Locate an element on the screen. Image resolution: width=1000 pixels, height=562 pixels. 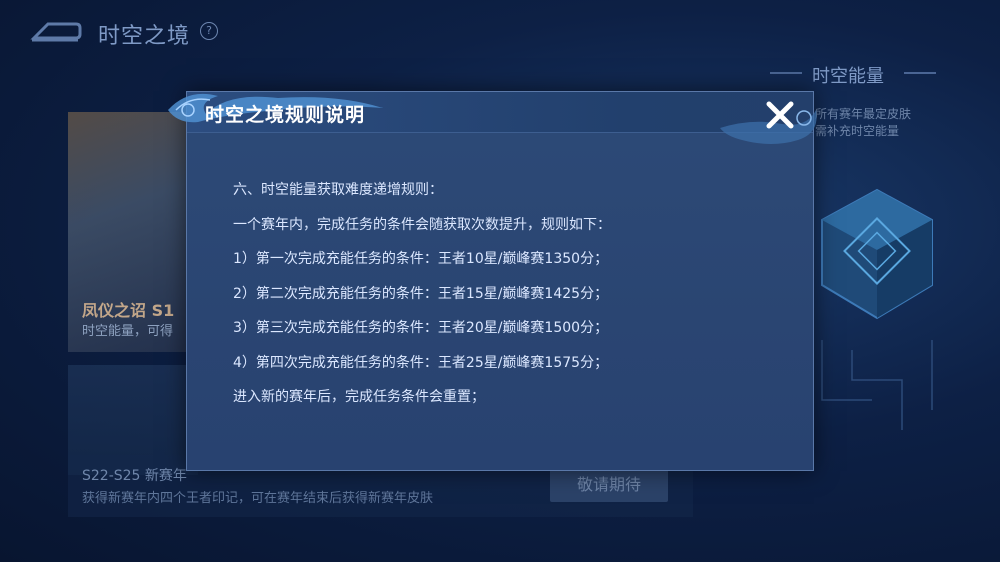
energy-description-1: 所有赛年最定皮肤 is located at coordinates (863, 114).